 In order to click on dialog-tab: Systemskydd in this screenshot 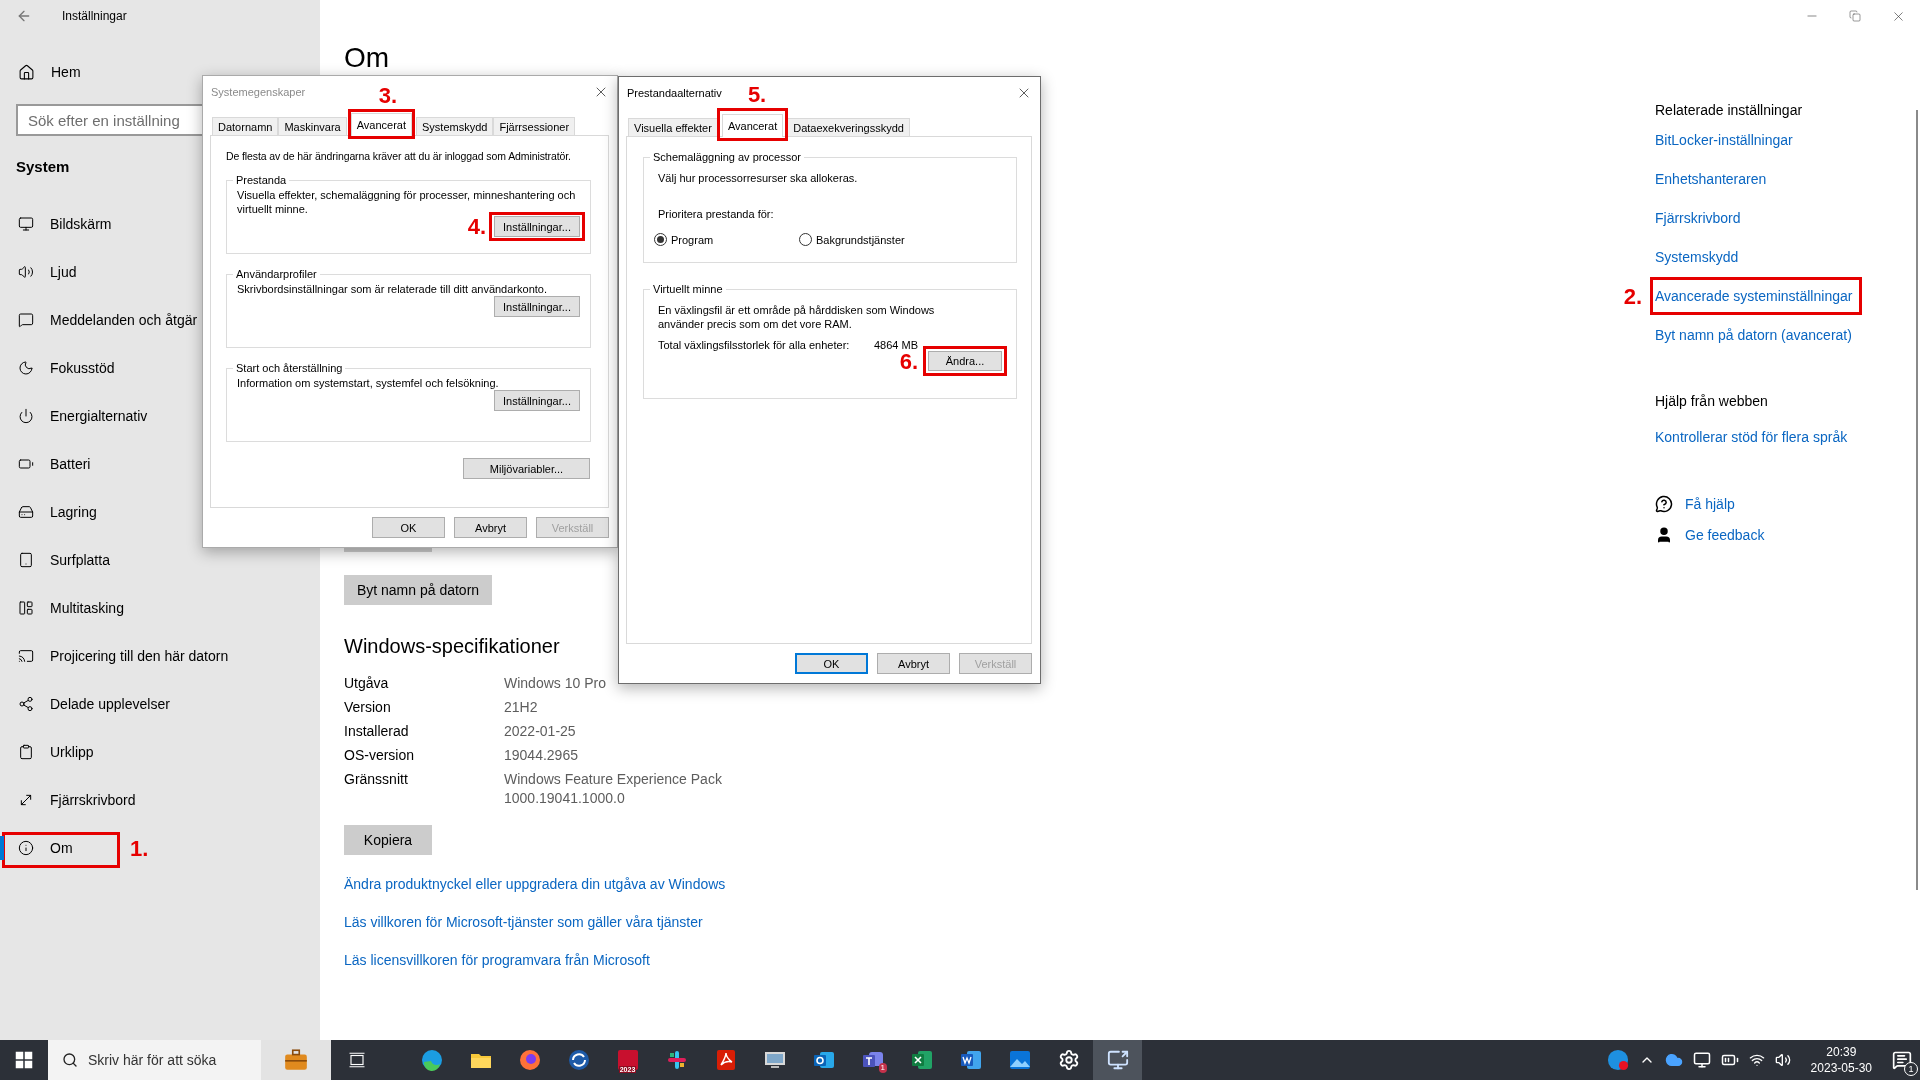, I will do `click(455, 126)`.